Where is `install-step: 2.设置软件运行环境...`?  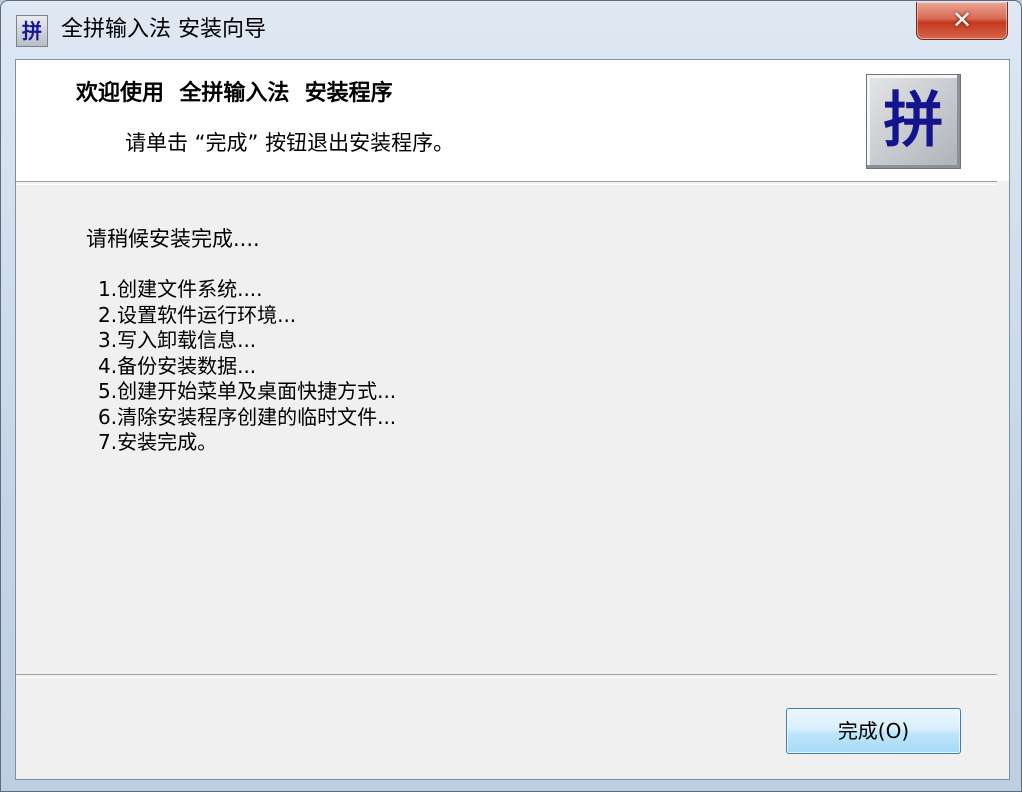 install-step: 2.设置软件运行环境... is located at coordinates (197, 314).